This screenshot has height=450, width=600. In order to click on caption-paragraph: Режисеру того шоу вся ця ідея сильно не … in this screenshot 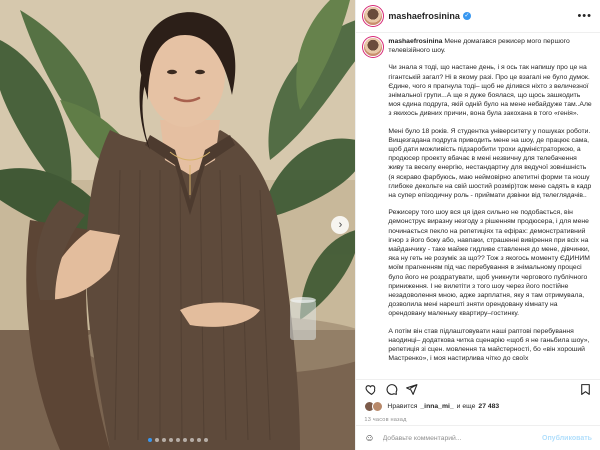, I will do `click(490, 263)`.